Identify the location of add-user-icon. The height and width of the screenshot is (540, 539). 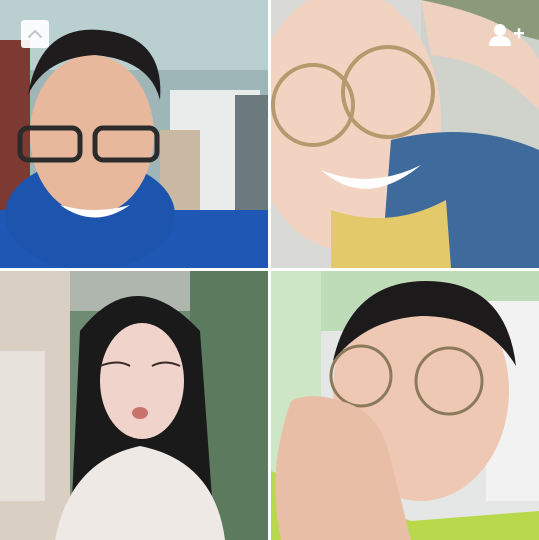
(506, 35).